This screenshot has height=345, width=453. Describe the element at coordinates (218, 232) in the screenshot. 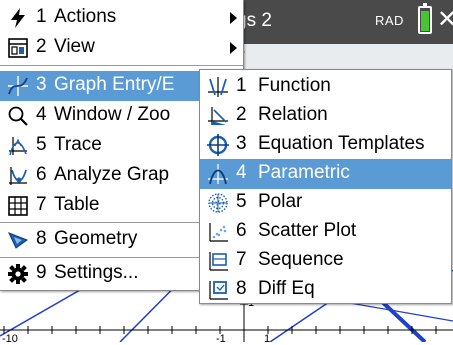

I see `scatter-plot-icon` at that location.